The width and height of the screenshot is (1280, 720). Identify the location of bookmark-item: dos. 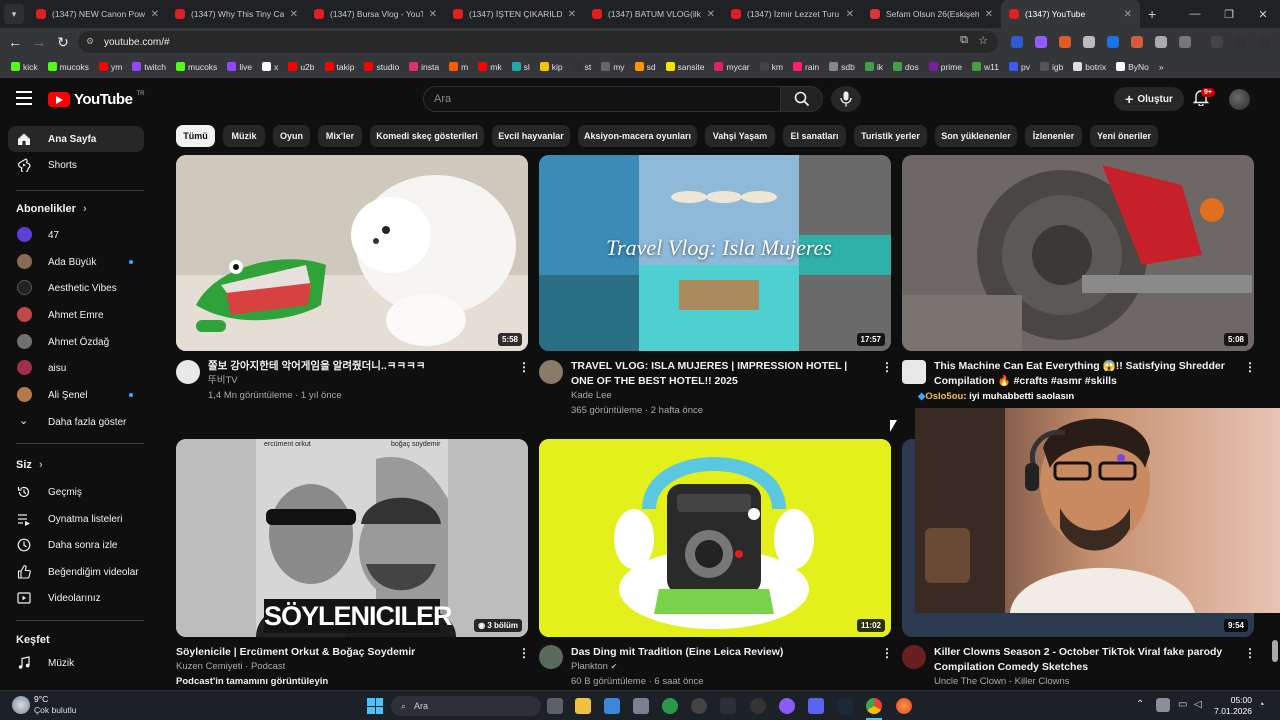
(906, 67).